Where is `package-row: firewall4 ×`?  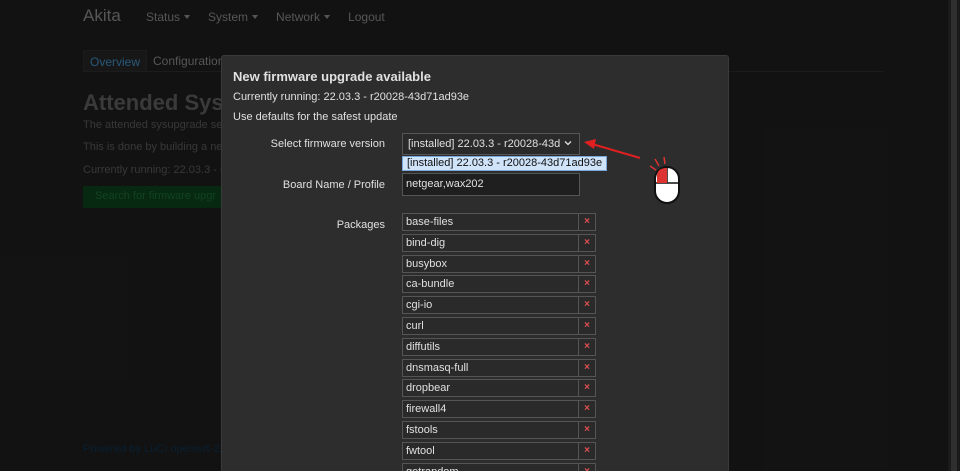 package-row: firewall4 × is located at coordinates (499, 409).